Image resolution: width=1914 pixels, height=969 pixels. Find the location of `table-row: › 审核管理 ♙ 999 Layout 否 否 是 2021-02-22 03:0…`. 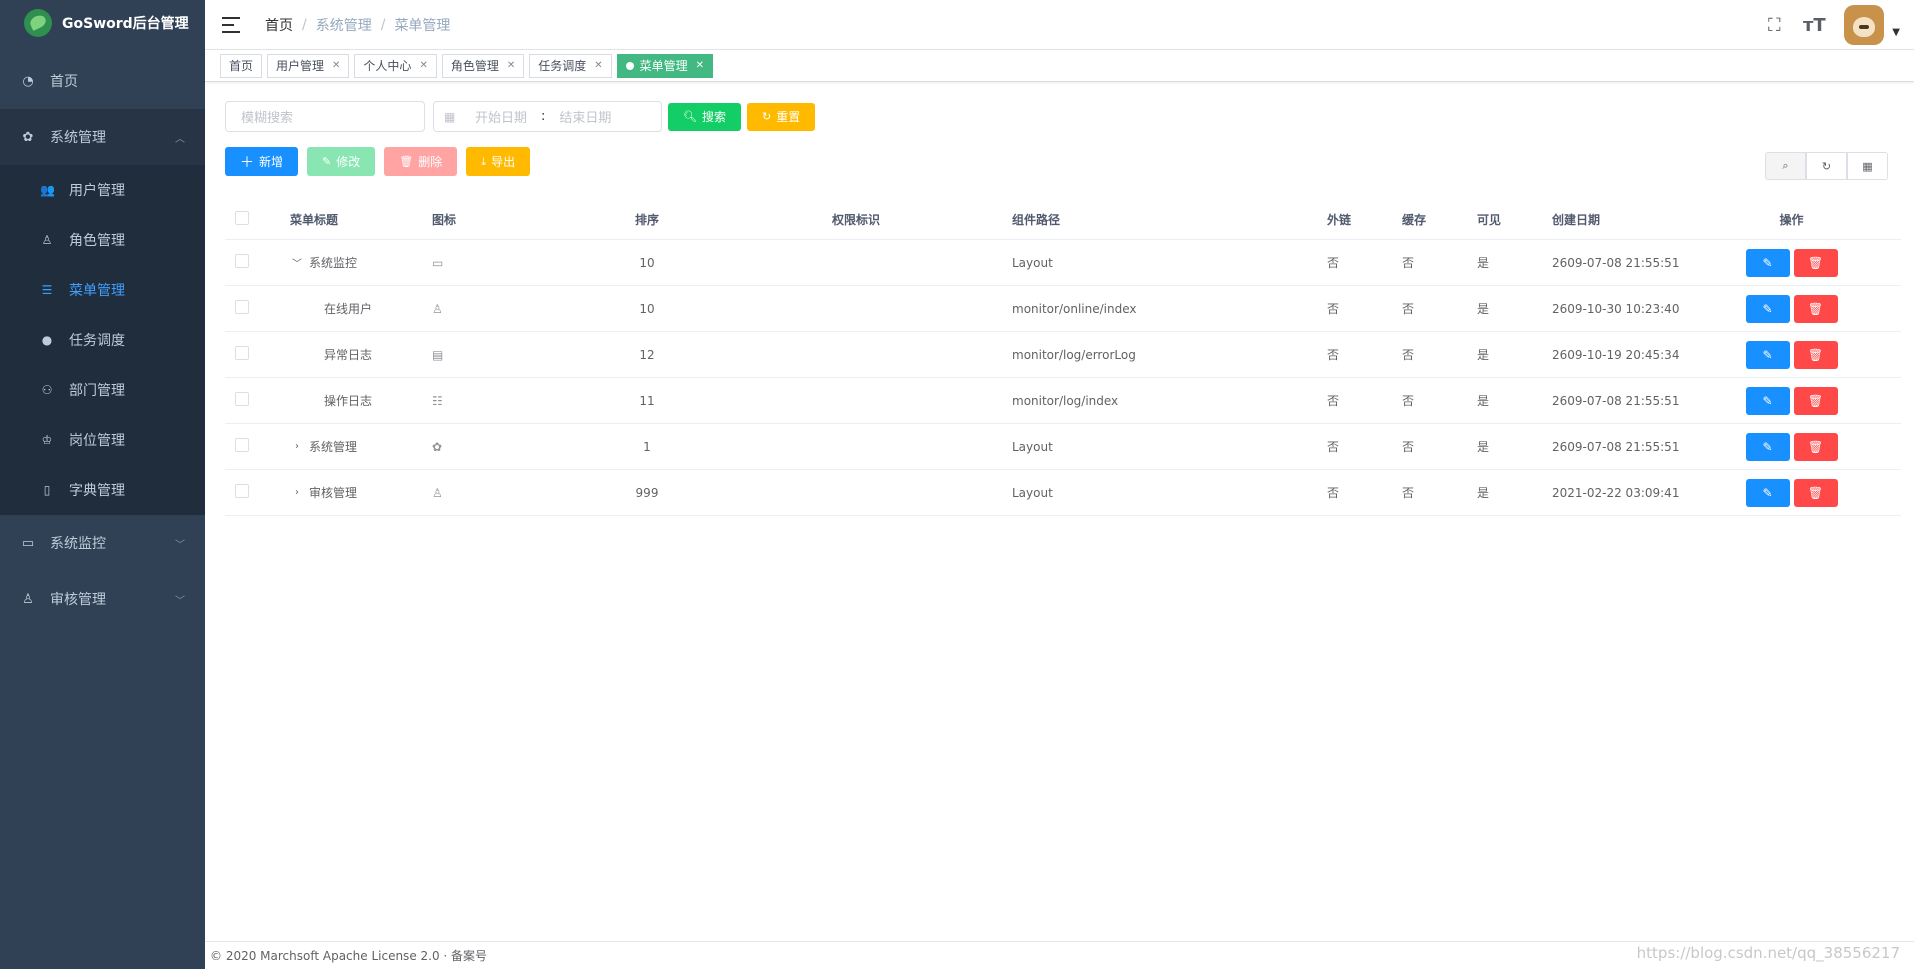

table-row: › 审核管理 ♙ 999 Layout 否 否 是 2021-02-22 03:0… is located at coordinates (1063, 493).